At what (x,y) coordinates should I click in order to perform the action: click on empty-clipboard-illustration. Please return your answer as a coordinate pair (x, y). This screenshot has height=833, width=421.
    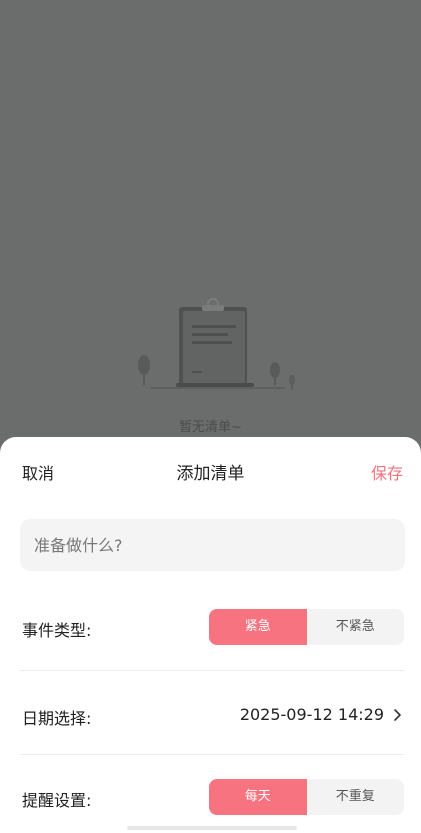
    Looking at the image, I should click on (216, 344).